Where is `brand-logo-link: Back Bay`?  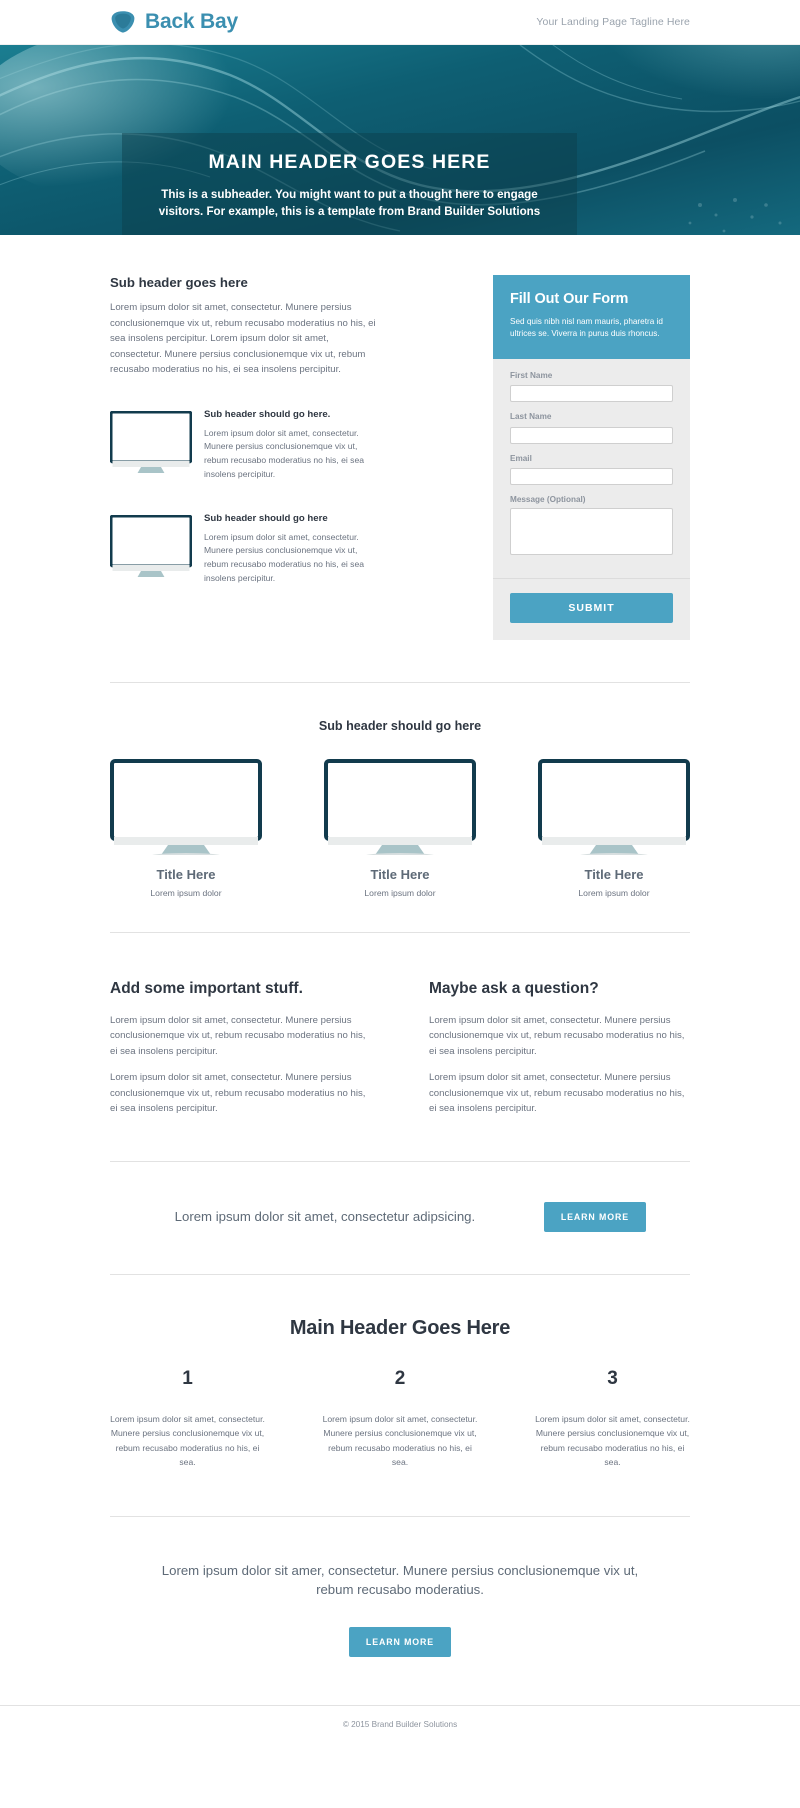
brand-logo-link: Back Bay is located at coordinates (174, 22).